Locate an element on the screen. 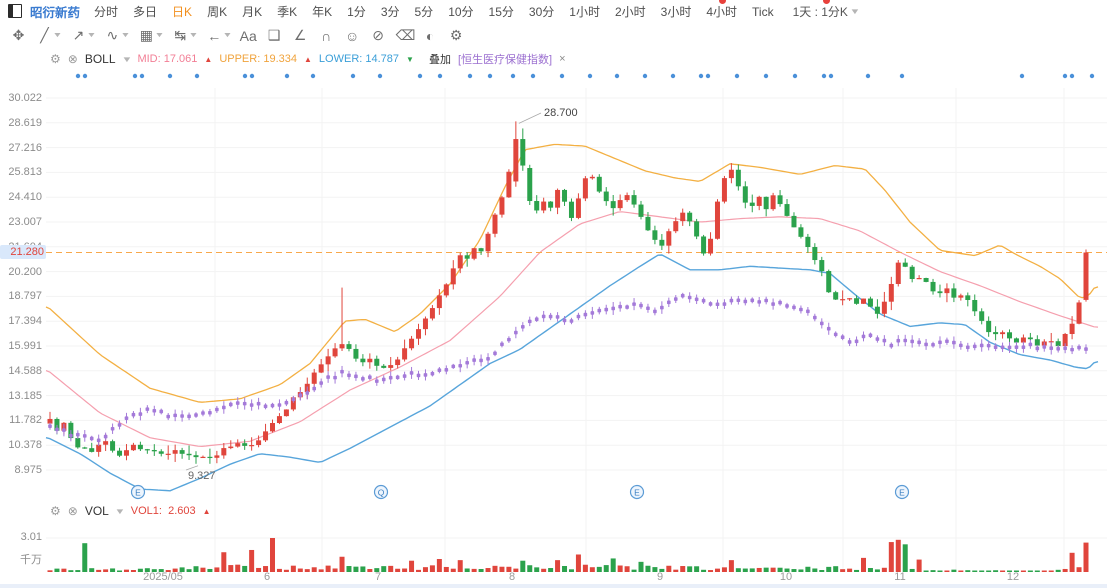 This screenshot has height=588, width=1107. x-axis-label: 12 is located at coordinates (1013, 577).